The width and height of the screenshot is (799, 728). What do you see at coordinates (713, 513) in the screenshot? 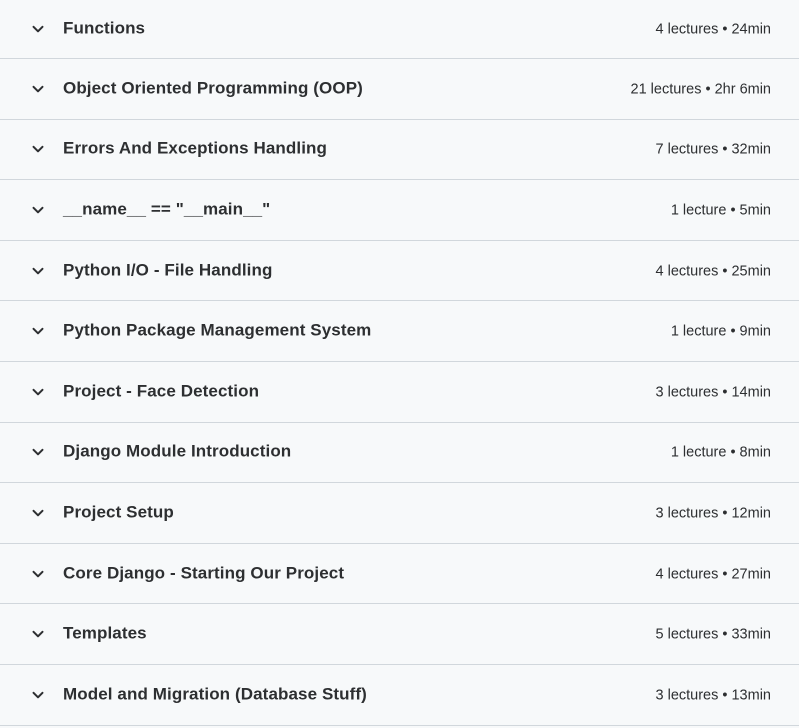
I see `section-lecture-count: 3 lectures • 12min` at bounding box center [713, 513].